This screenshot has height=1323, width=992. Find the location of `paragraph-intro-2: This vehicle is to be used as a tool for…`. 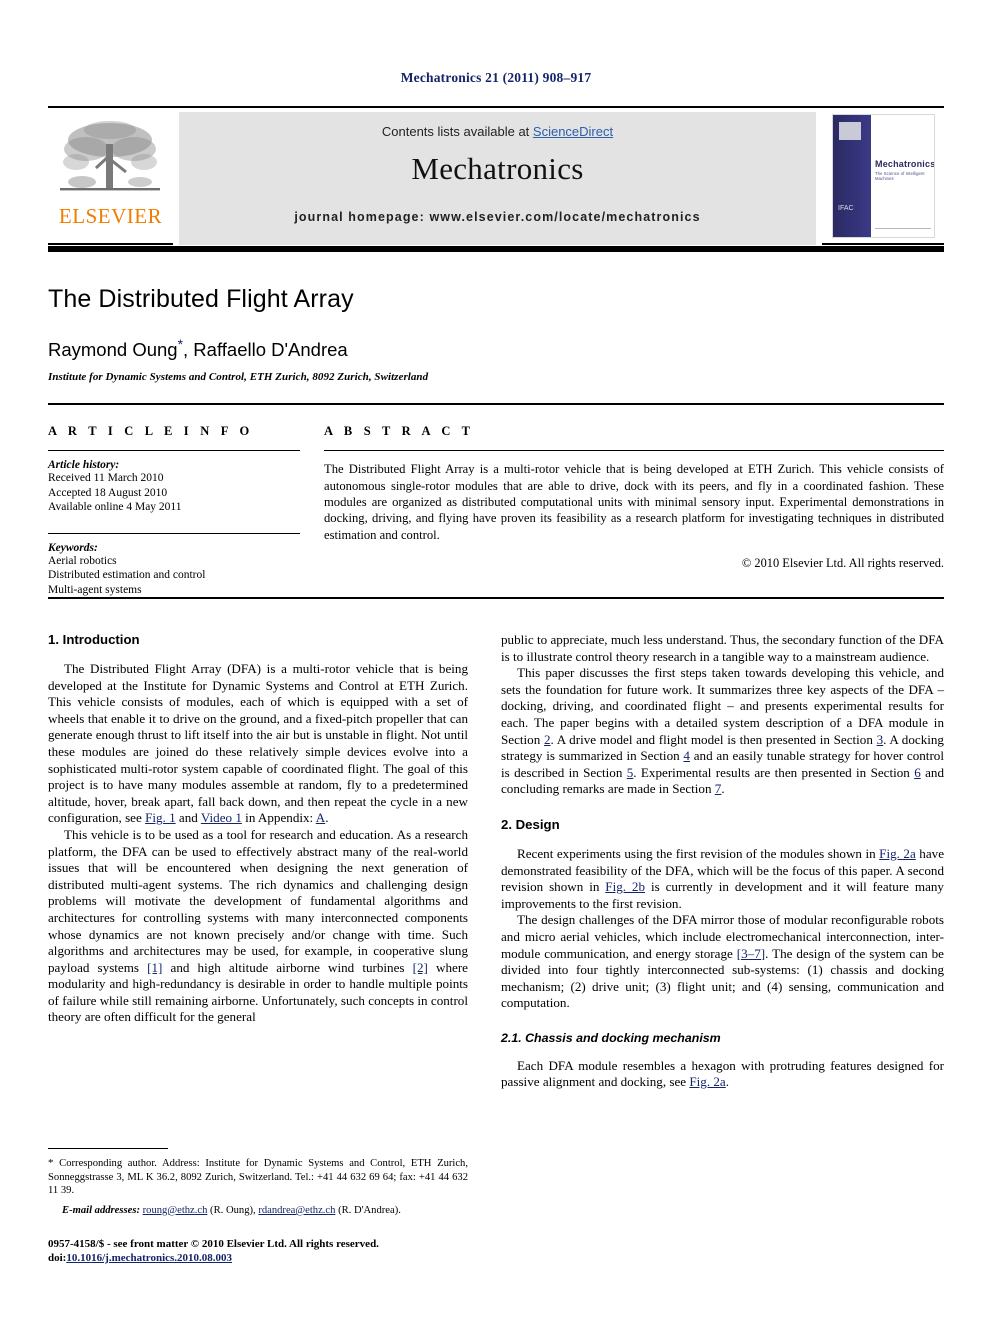

paragraph-intro-2: This vehicle is to be used as a tool for… is located at coordinates (258, 926).